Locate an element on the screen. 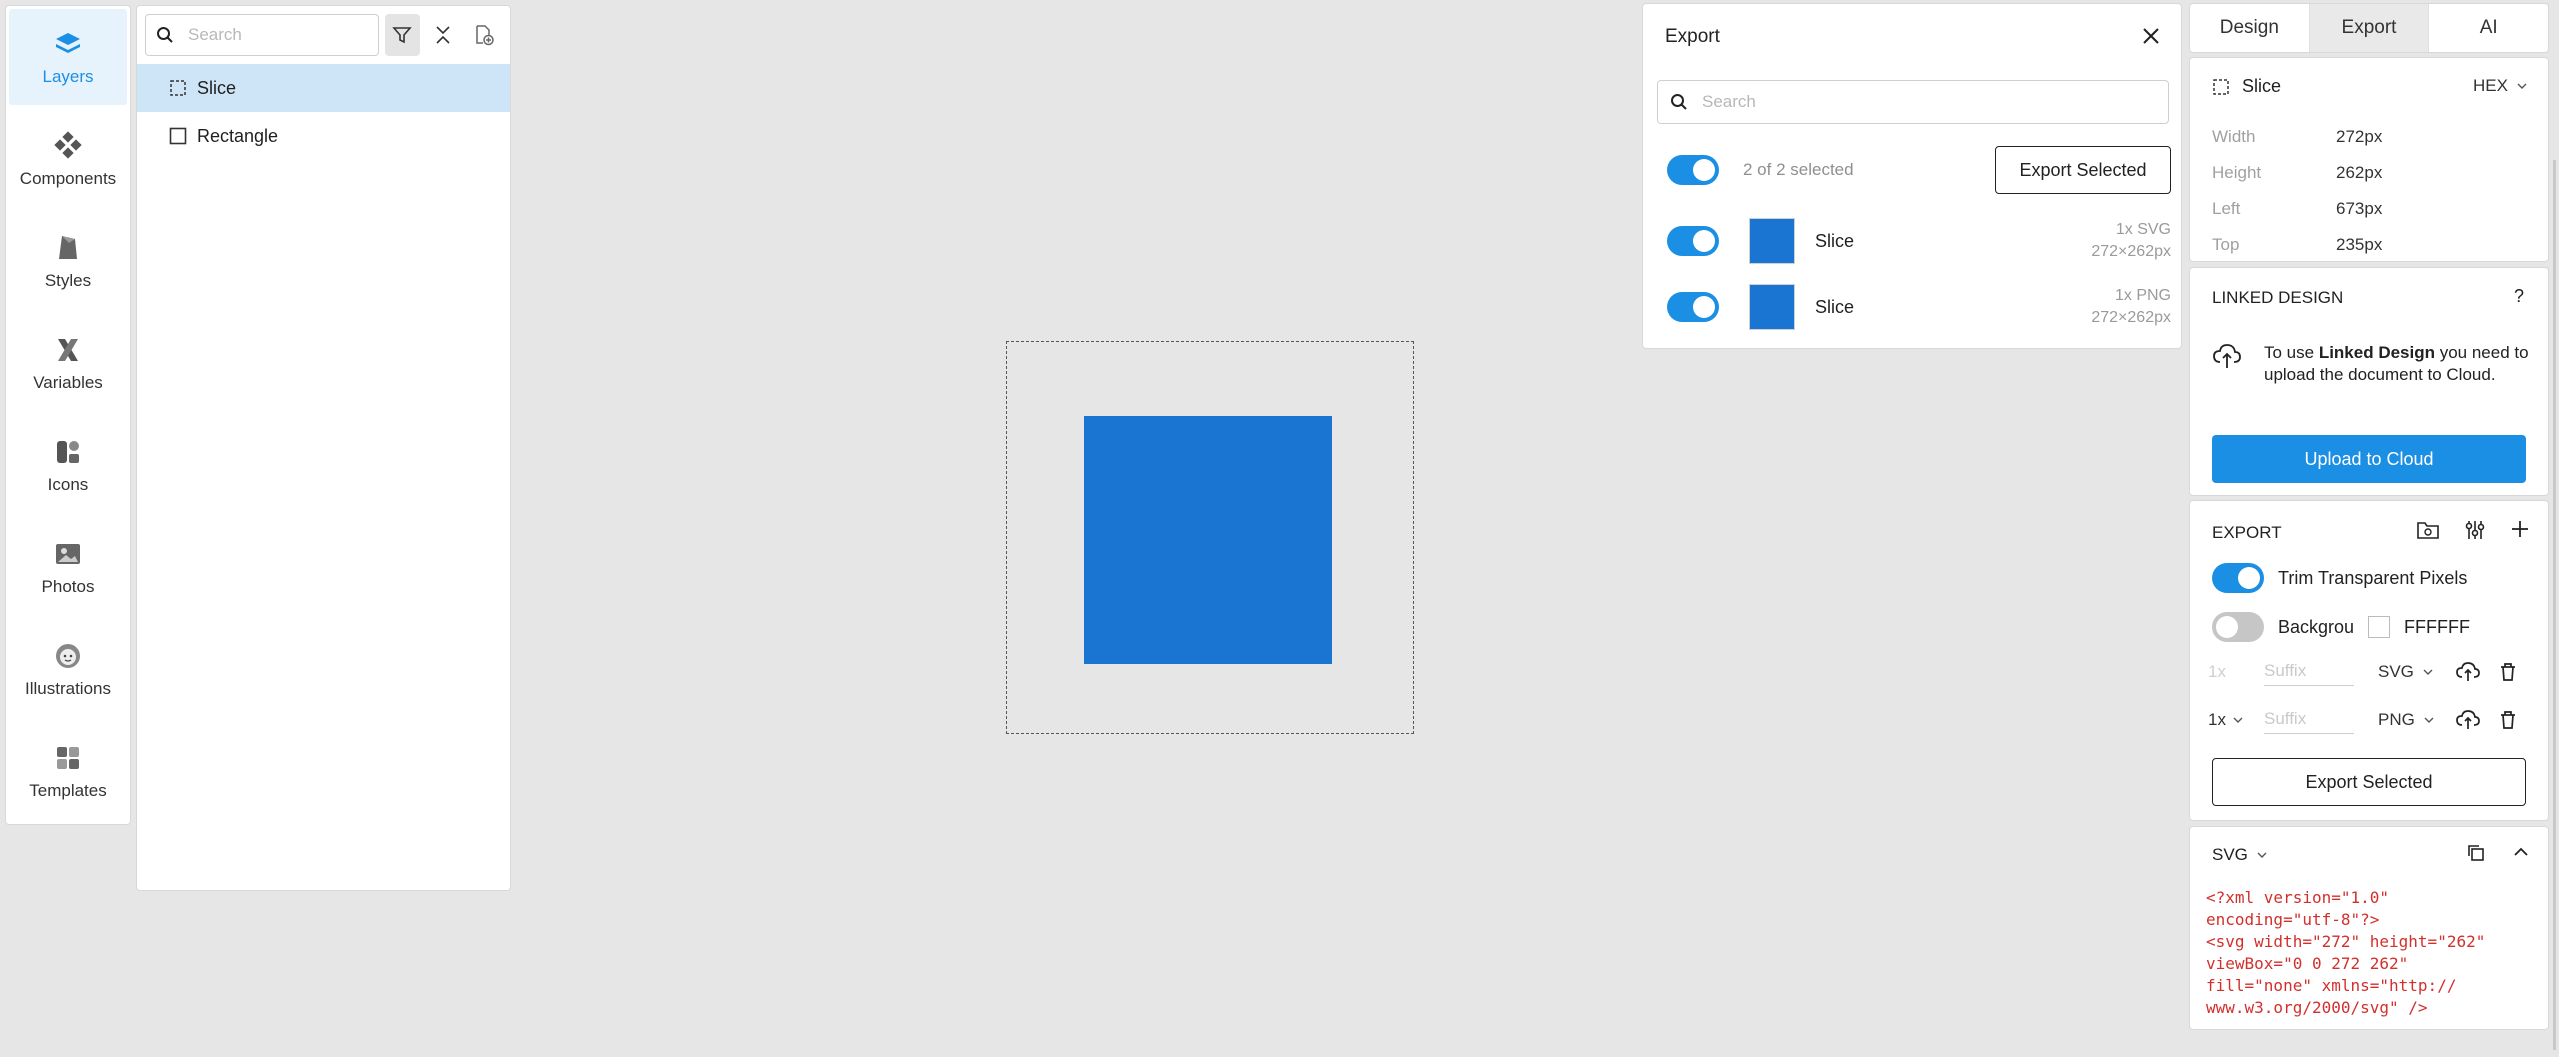 The height and width of the screenshot is (1057, 2559). plus-icon is located at coordinates (2520, 530).